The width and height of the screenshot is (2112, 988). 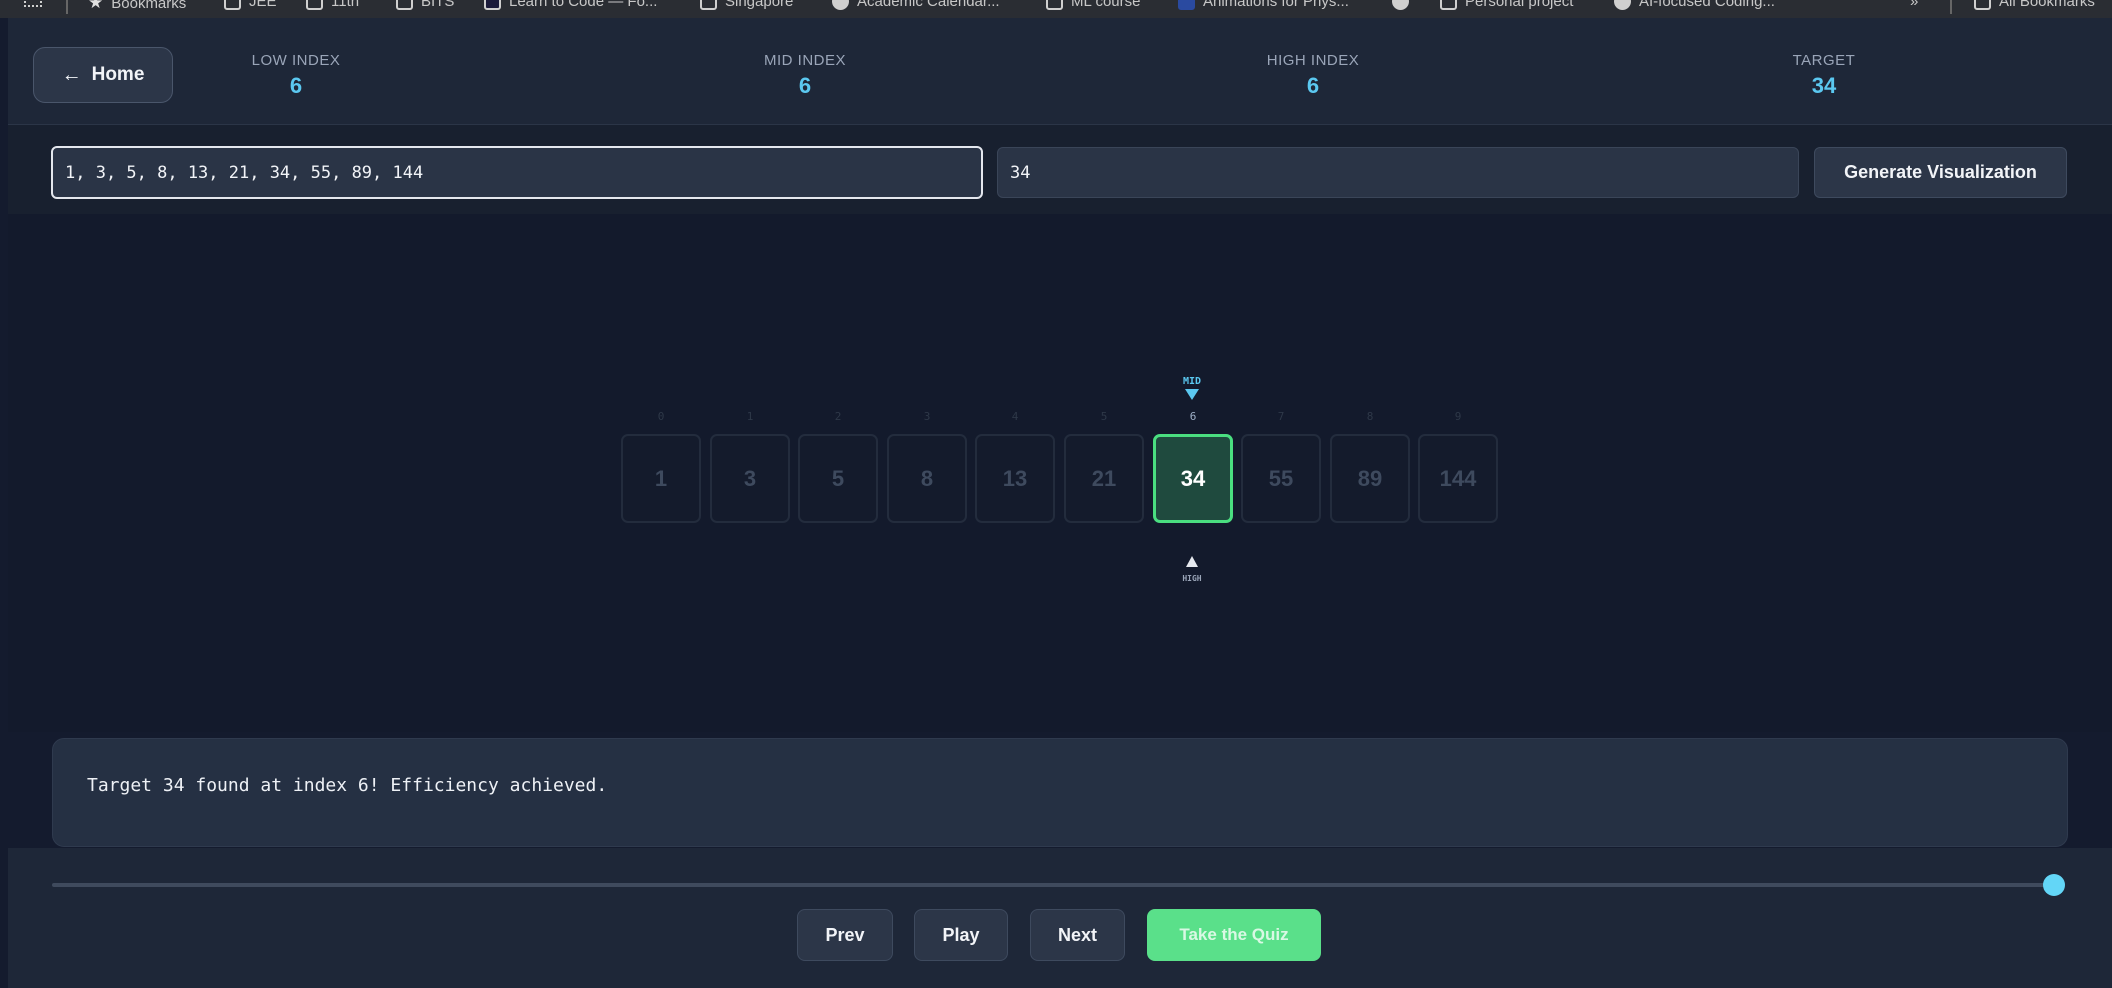 What do you see at coordinates (927, 416) in the screenshot?
I see `cell-index-label: 3` at bounding box center [927, 416].